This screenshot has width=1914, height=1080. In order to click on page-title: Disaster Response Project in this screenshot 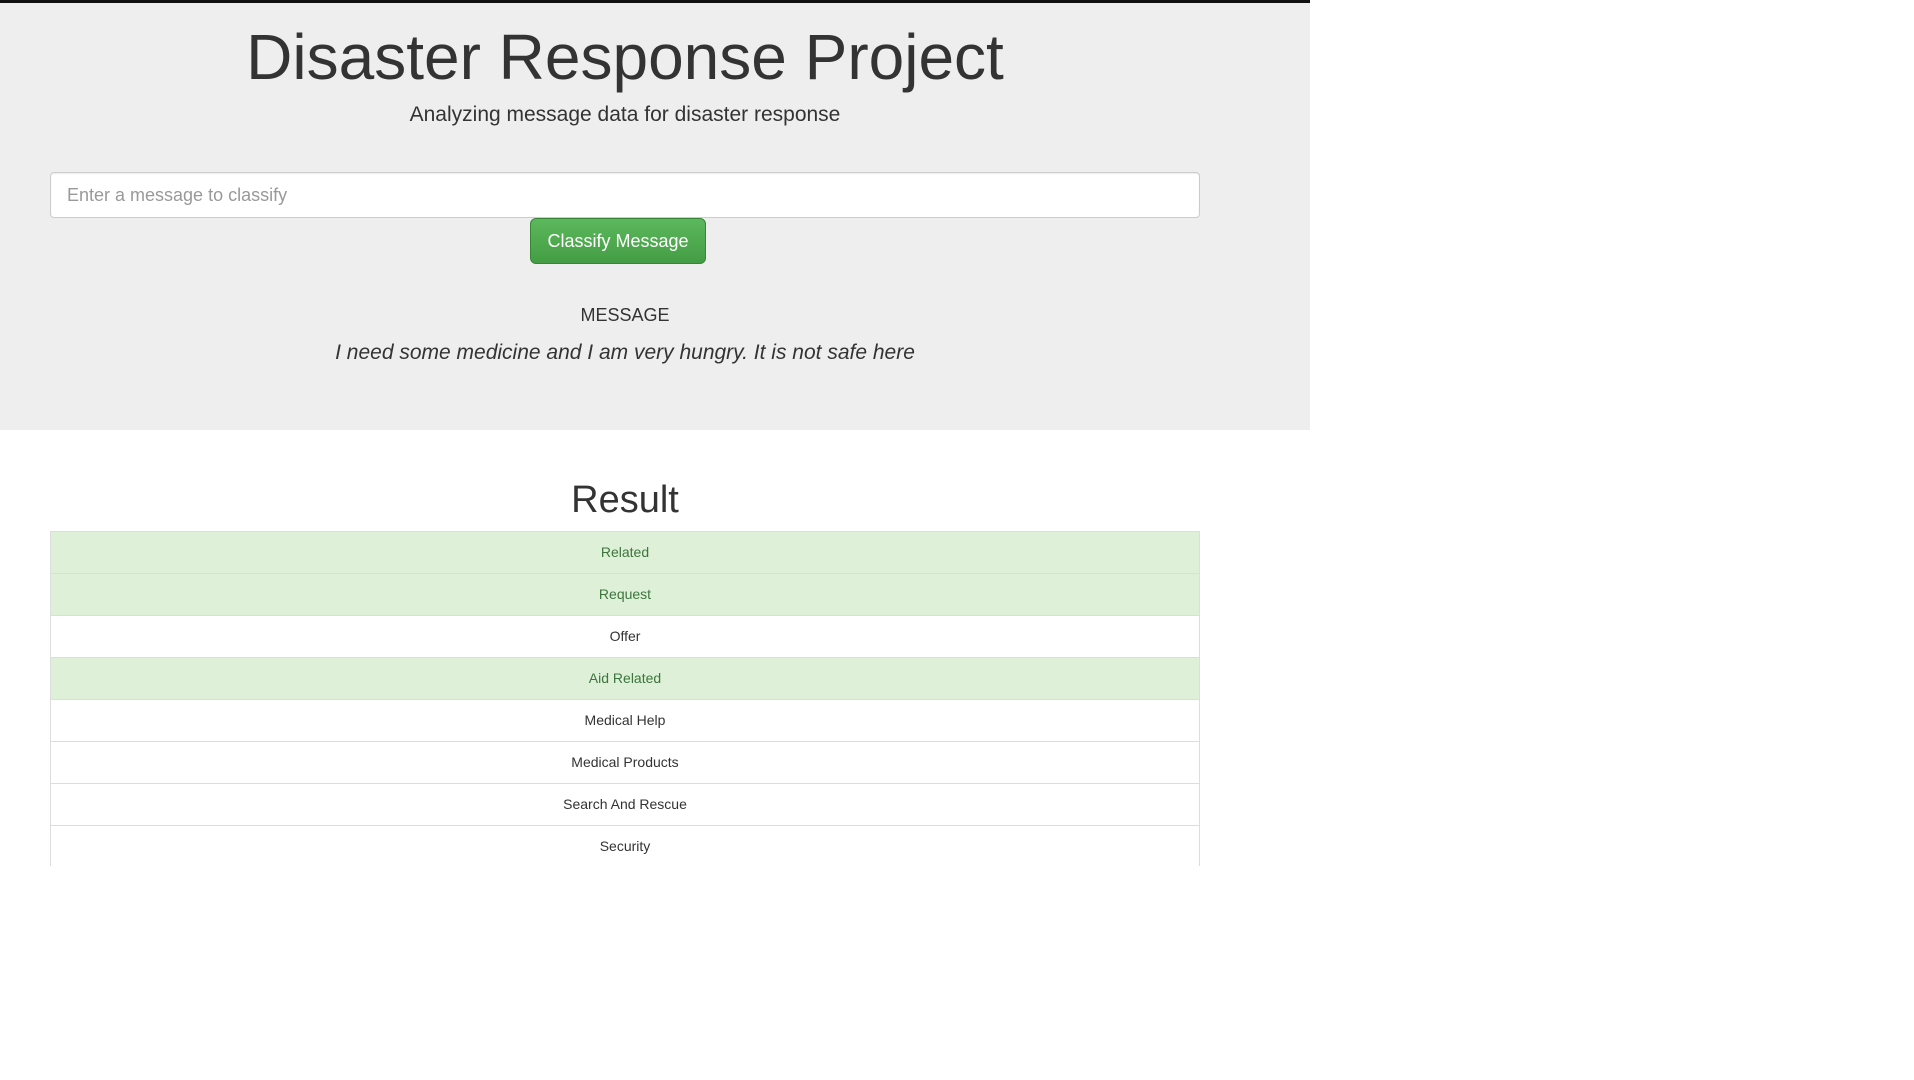, I will do `click(625, 57)`.